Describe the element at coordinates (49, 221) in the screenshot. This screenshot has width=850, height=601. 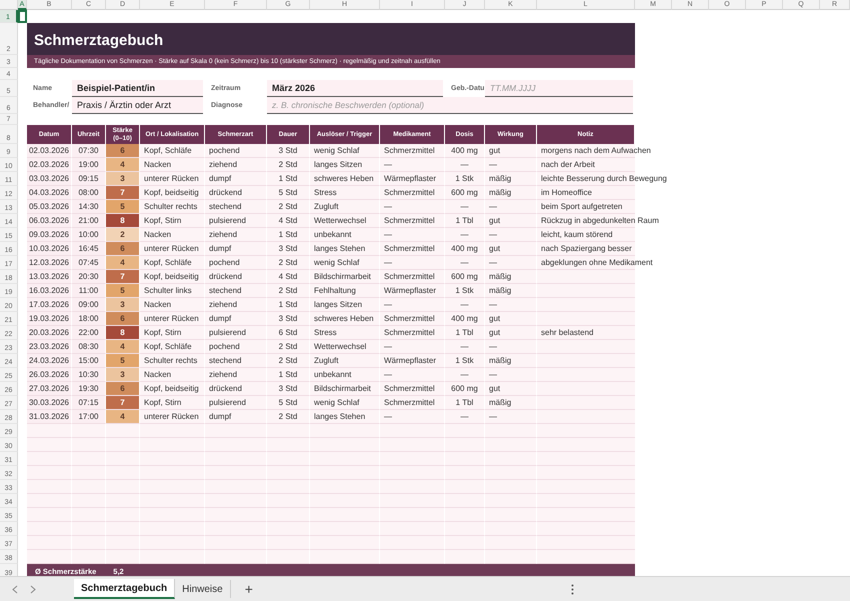
I see `table-cell: 06.03.2026` at that location.